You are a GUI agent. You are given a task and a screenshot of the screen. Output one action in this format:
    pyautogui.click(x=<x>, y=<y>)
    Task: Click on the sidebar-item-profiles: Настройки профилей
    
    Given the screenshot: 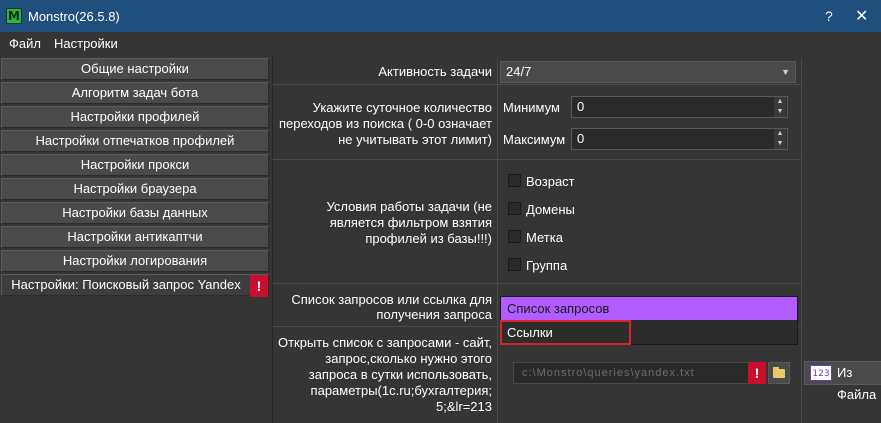 What is the action you would take?
    pyautogui.click(x=135, y=117)
    